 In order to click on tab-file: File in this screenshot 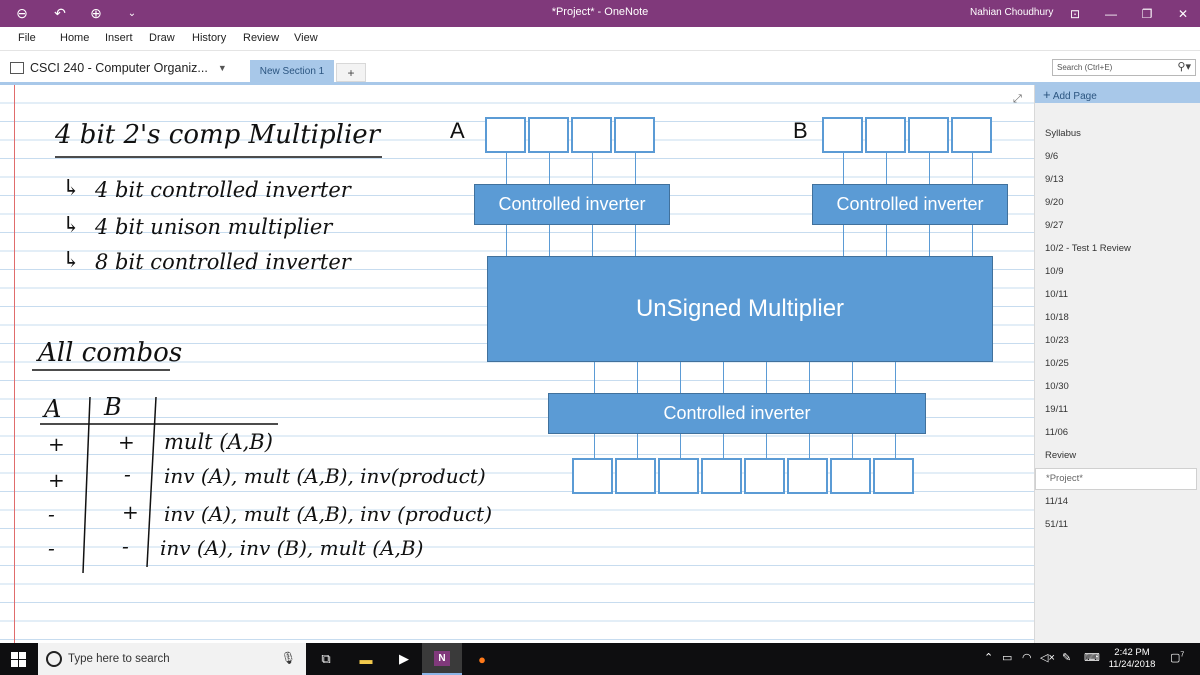, I will do `click(27, 38)`.